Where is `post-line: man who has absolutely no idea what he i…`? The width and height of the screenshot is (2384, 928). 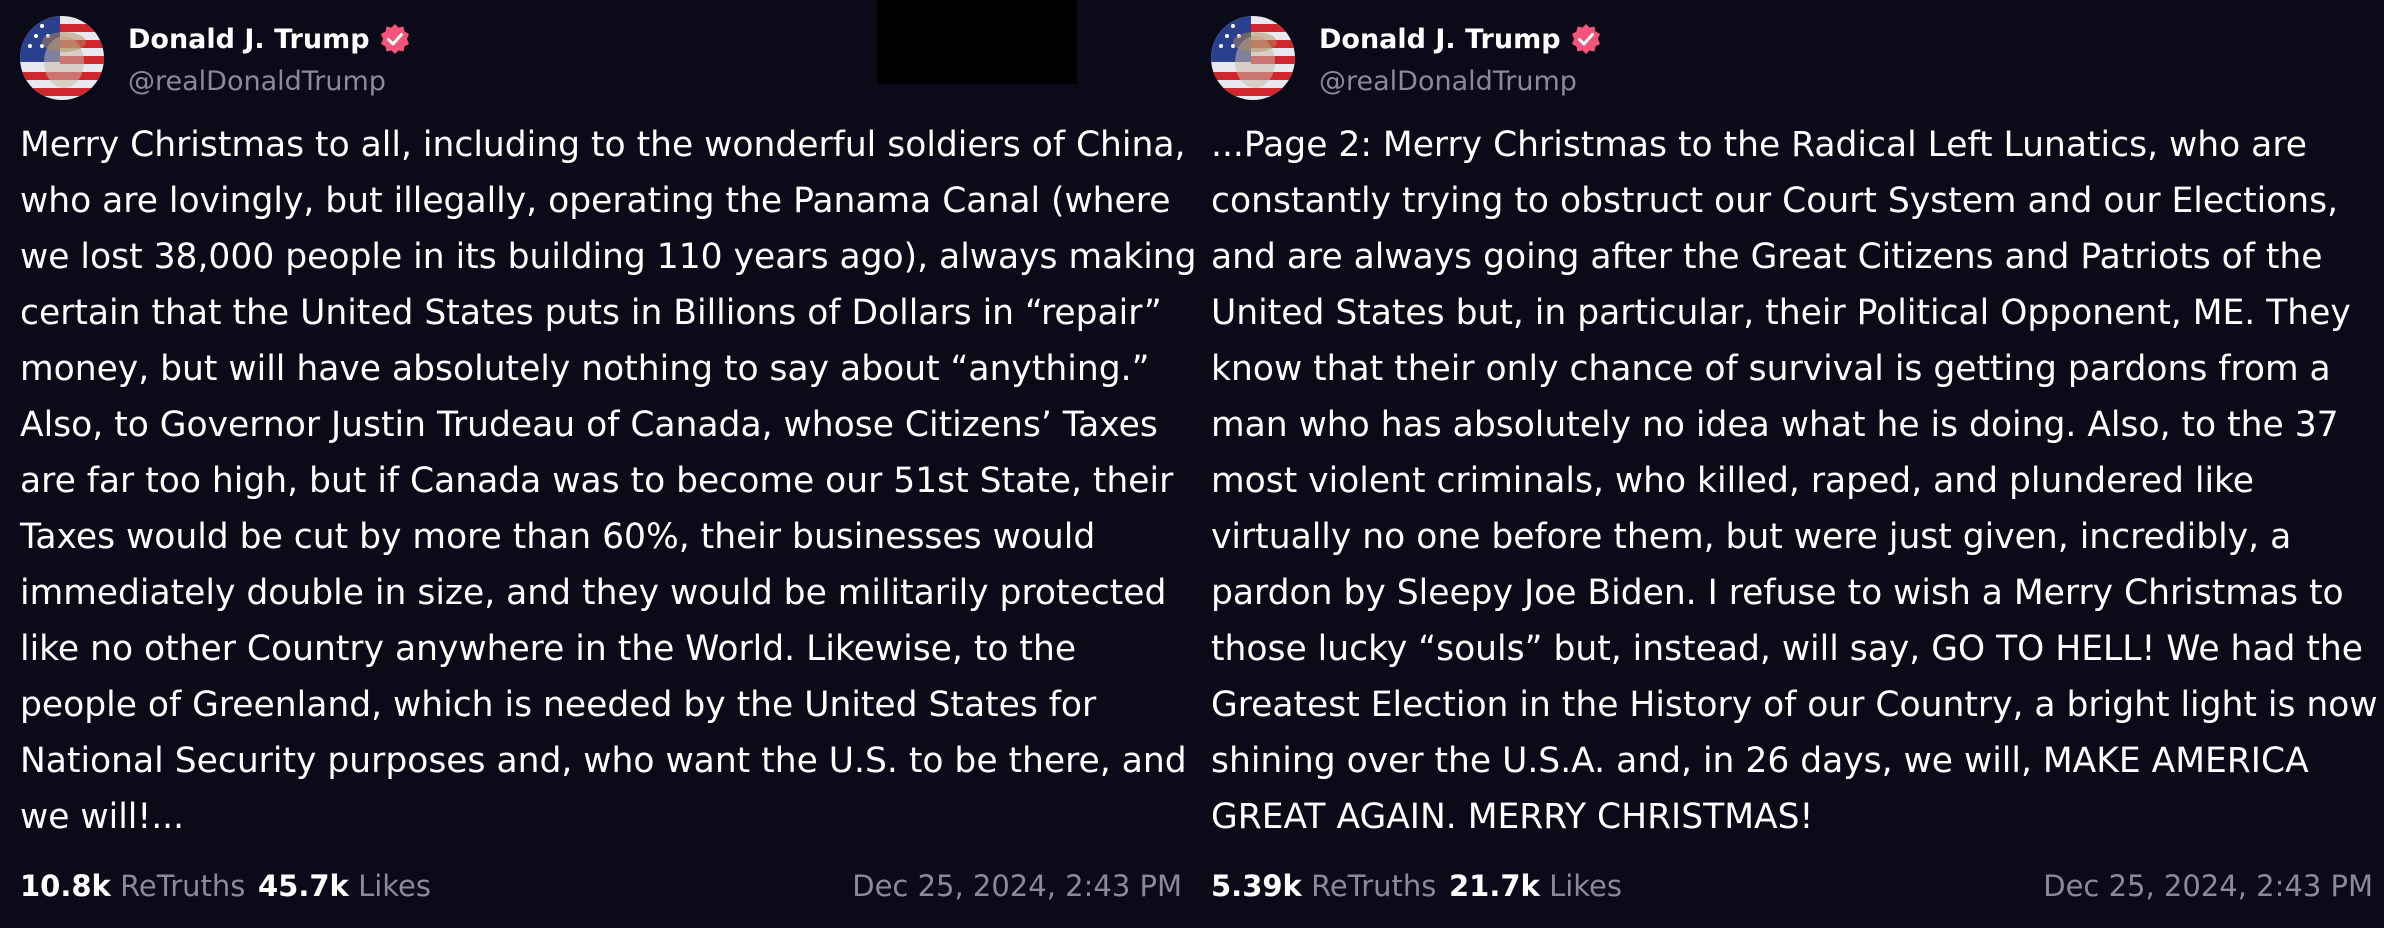 post-line: man who has absolutely no idea what he i… is located at coordinates (1775, 425).